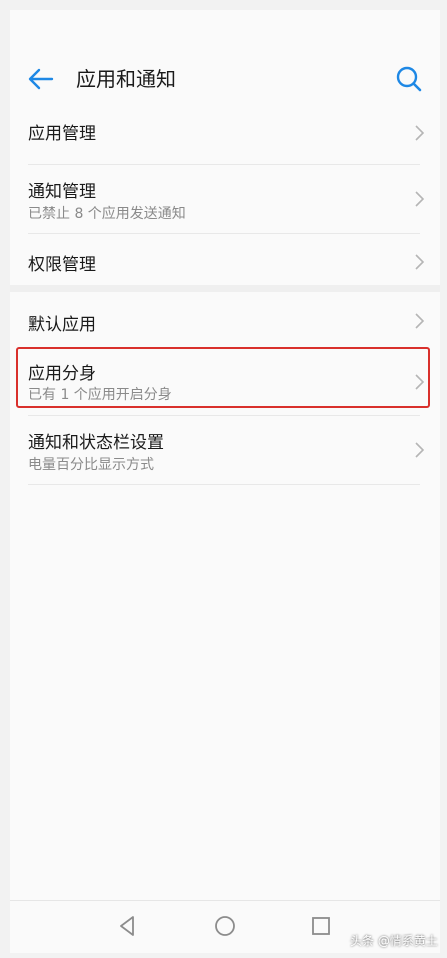 The width and height of the screenshot is (447, 958). Describe the element at coordinates (394, 941) in the screenshot. I see `watermark-text: 头条 @情系黄土` at that location.